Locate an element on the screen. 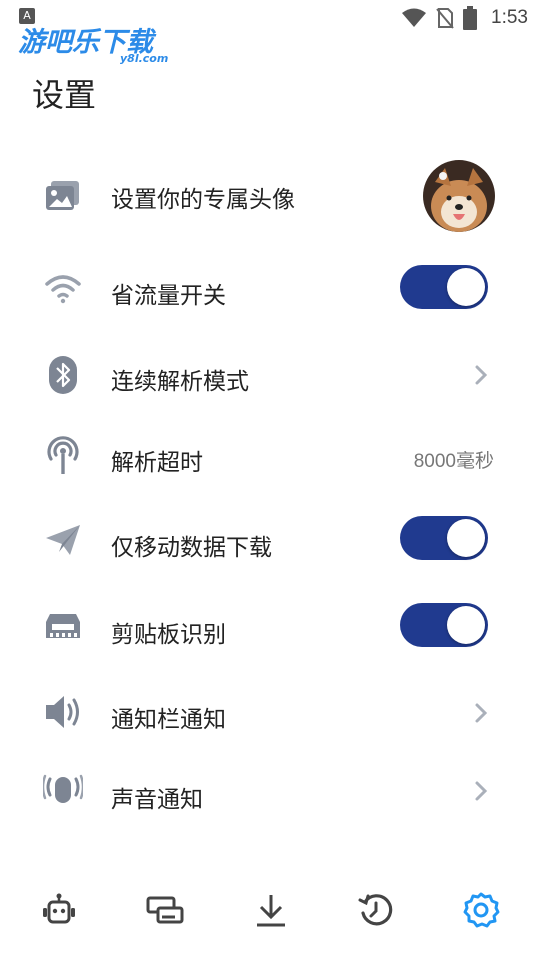 This screenshot has height=960, width=540. image-card-icon is located at coordinates (63, 196).